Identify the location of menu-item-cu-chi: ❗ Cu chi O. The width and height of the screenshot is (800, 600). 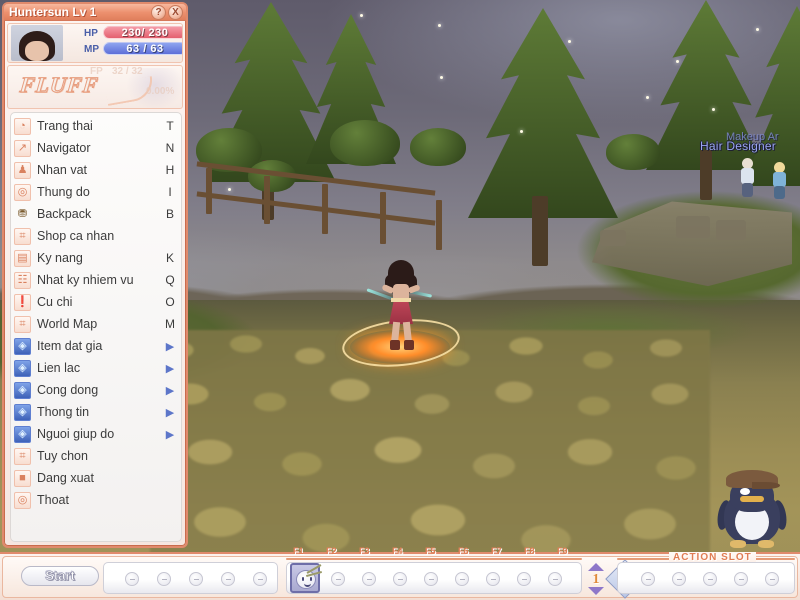
(96, 302).